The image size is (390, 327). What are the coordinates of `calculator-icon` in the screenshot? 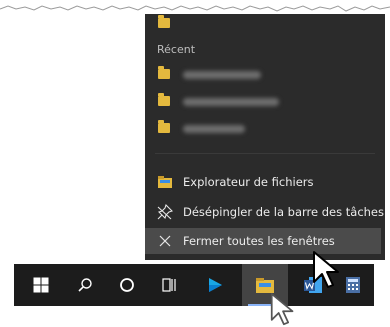 It's located at (353, 285).